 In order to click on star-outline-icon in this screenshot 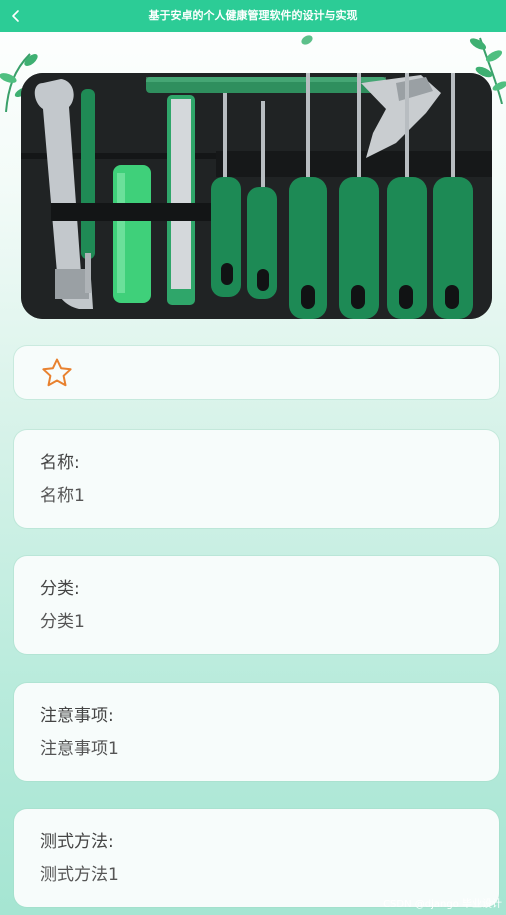, I will do `click(57, 372)`.